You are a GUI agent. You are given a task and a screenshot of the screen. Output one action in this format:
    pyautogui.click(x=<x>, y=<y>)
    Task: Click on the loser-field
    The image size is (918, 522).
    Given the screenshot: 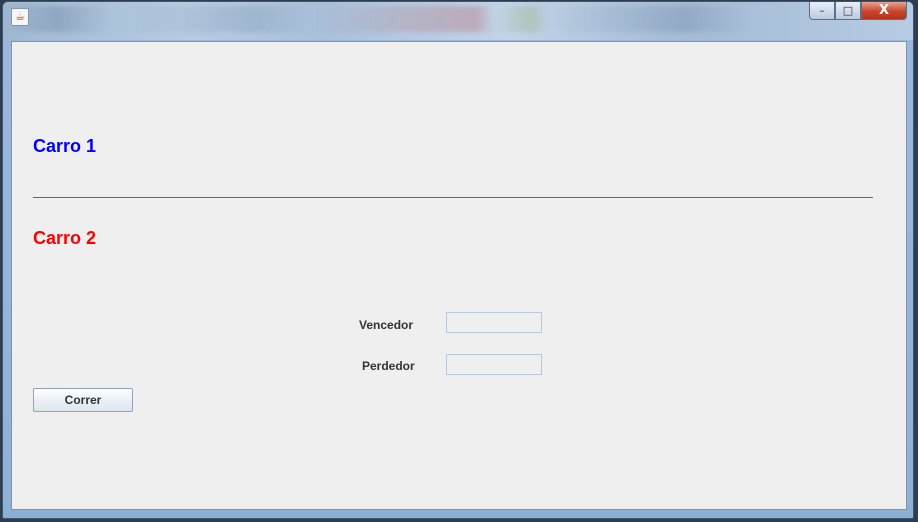 What is the action you would take?
    pyautogui.click(x=494, y=364)
    